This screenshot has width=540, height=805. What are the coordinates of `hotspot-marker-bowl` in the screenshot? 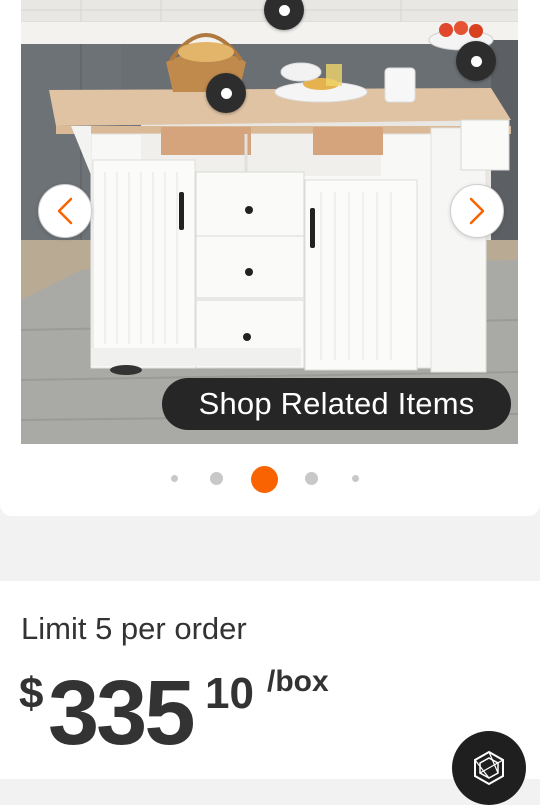 It's located at (476, 61).